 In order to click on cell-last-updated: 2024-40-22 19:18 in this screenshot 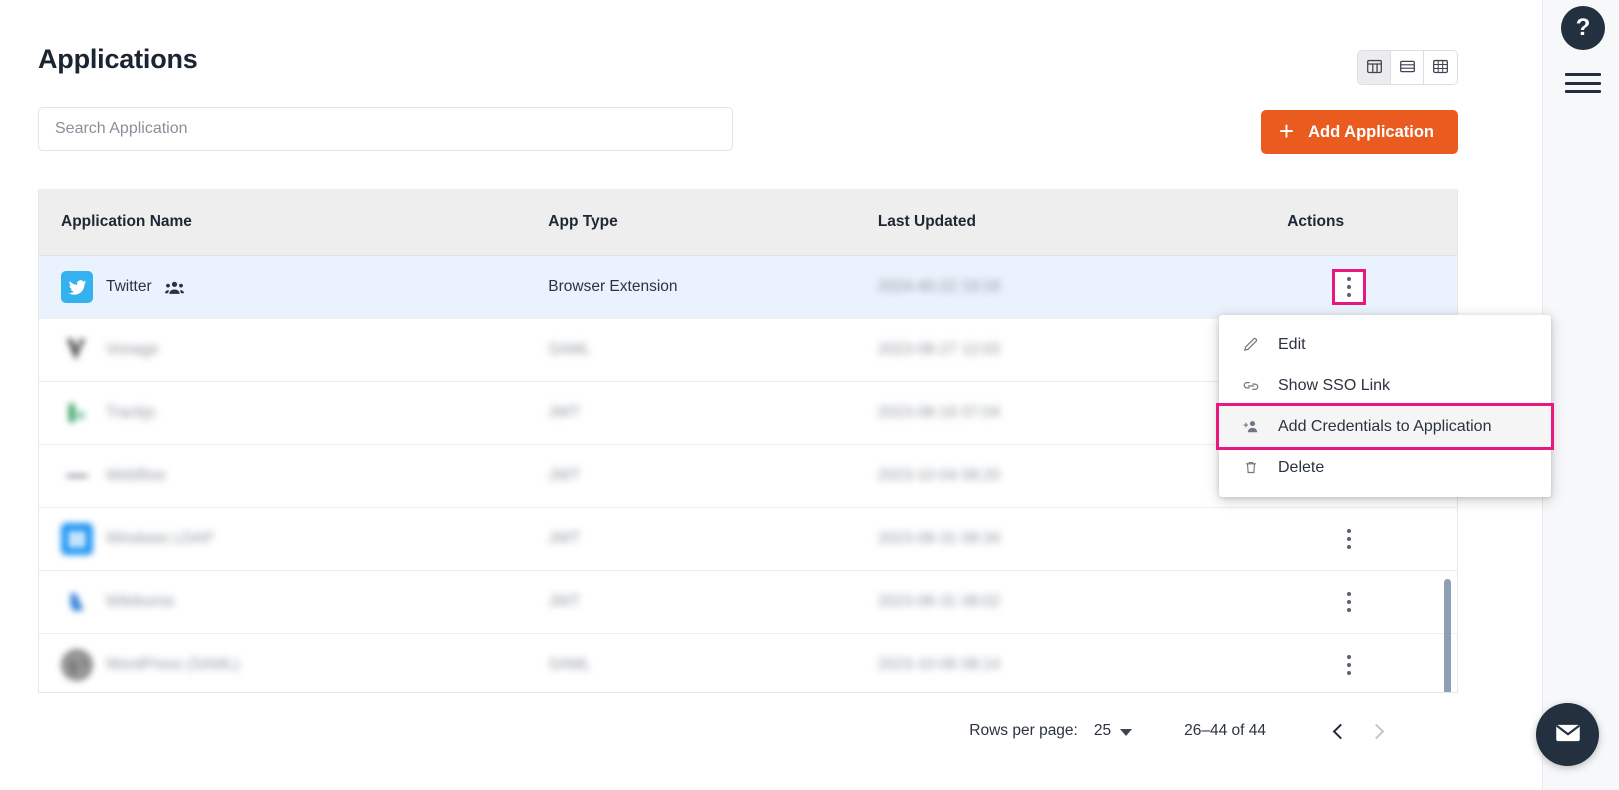, I will do `click(939, 286)`.